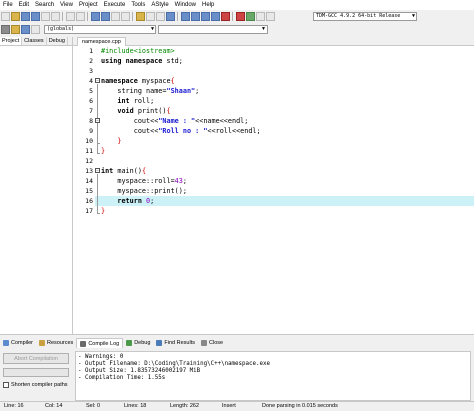  I want to click on code-line: #include<iostream>, so click(138, 51).